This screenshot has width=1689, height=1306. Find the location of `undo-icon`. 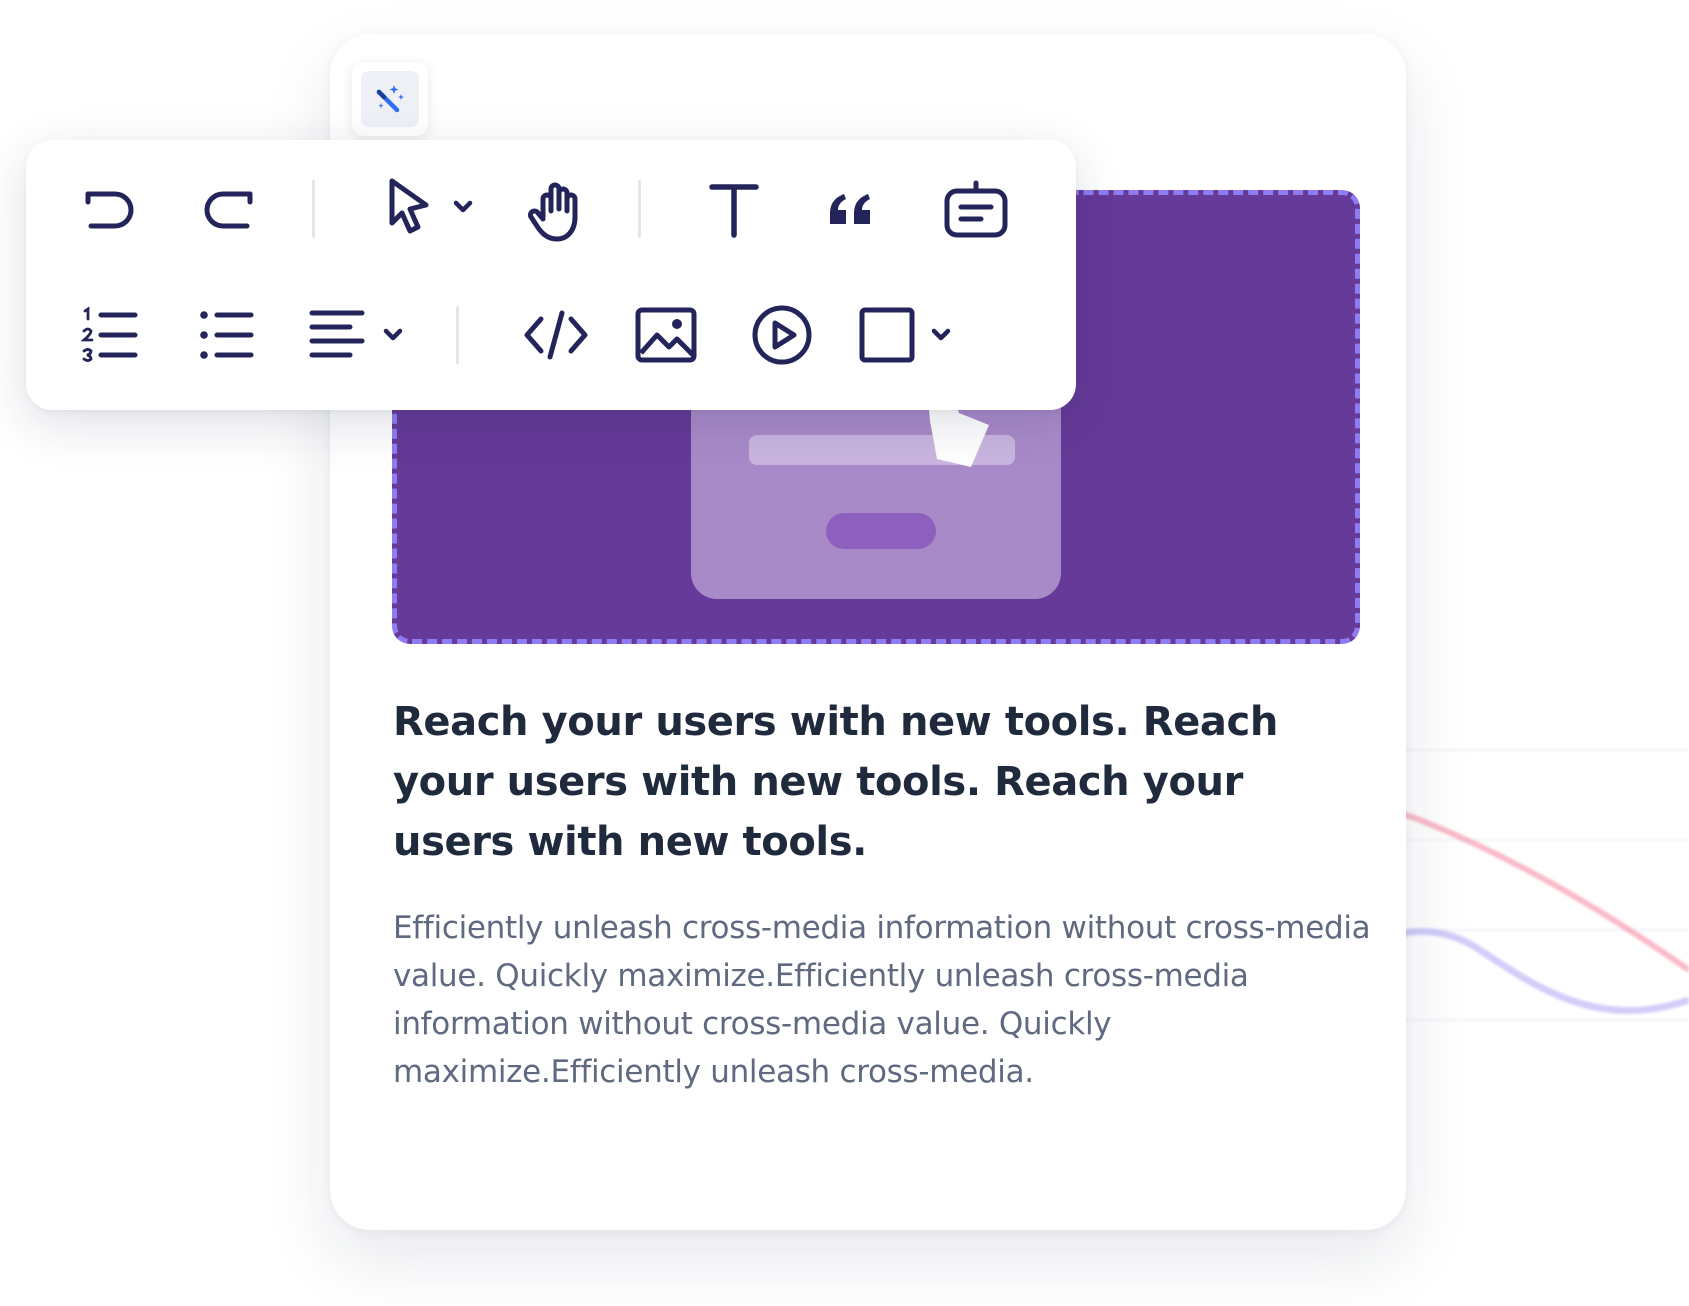

undo-icon is located at coordinates (109, 210).